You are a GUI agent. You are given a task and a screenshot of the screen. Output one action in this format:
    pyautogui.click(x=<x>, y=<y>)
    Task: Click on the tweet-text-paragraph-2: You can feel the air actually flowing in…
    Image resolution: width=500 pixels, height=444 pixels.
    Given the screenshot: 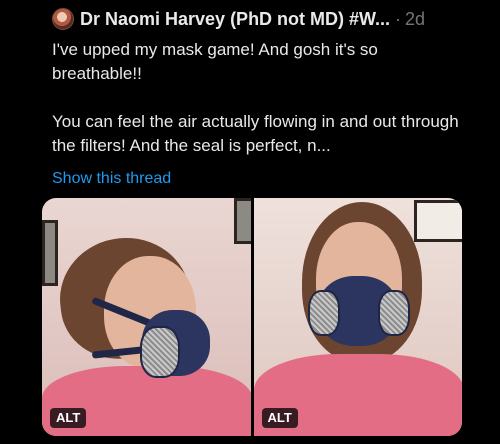 What is the action you would take?
    pyautogui.click(x=255, y=133)
    